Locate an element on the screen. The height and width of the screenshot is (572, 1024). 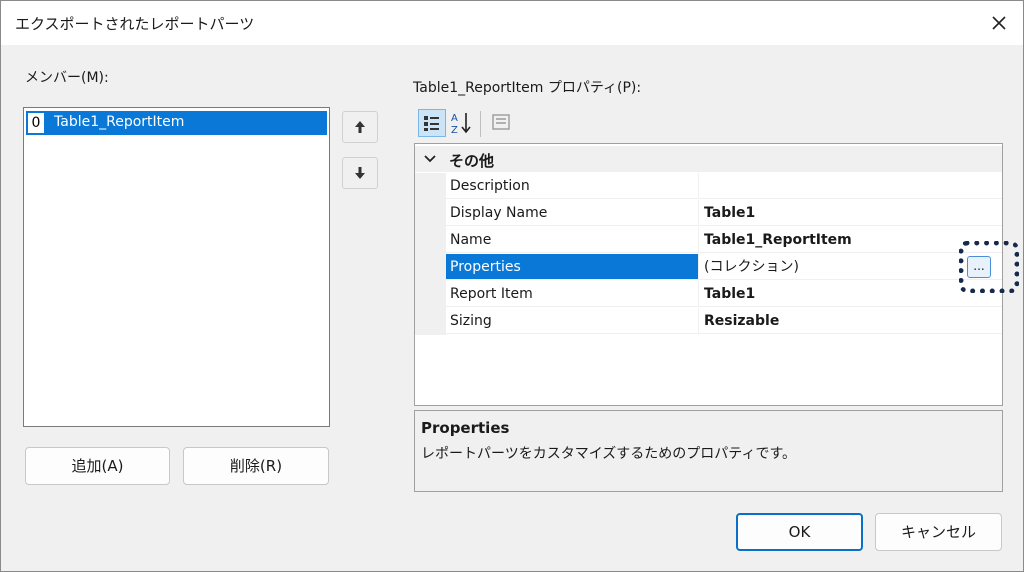
property-pages-icon is located at coordinates (501, 122).